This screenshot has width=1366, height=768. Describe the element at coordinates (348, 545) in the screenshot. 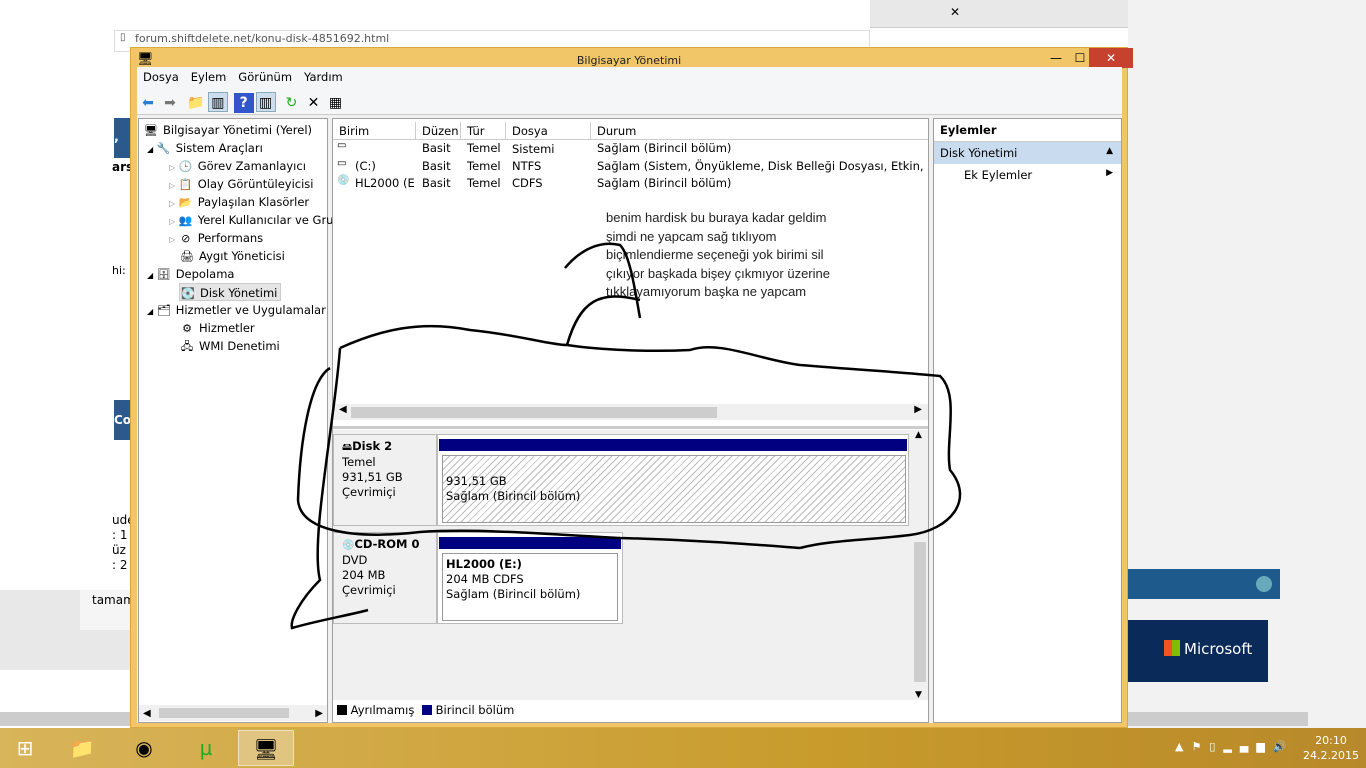

I see `cdrom-icon: 💿` at that location.